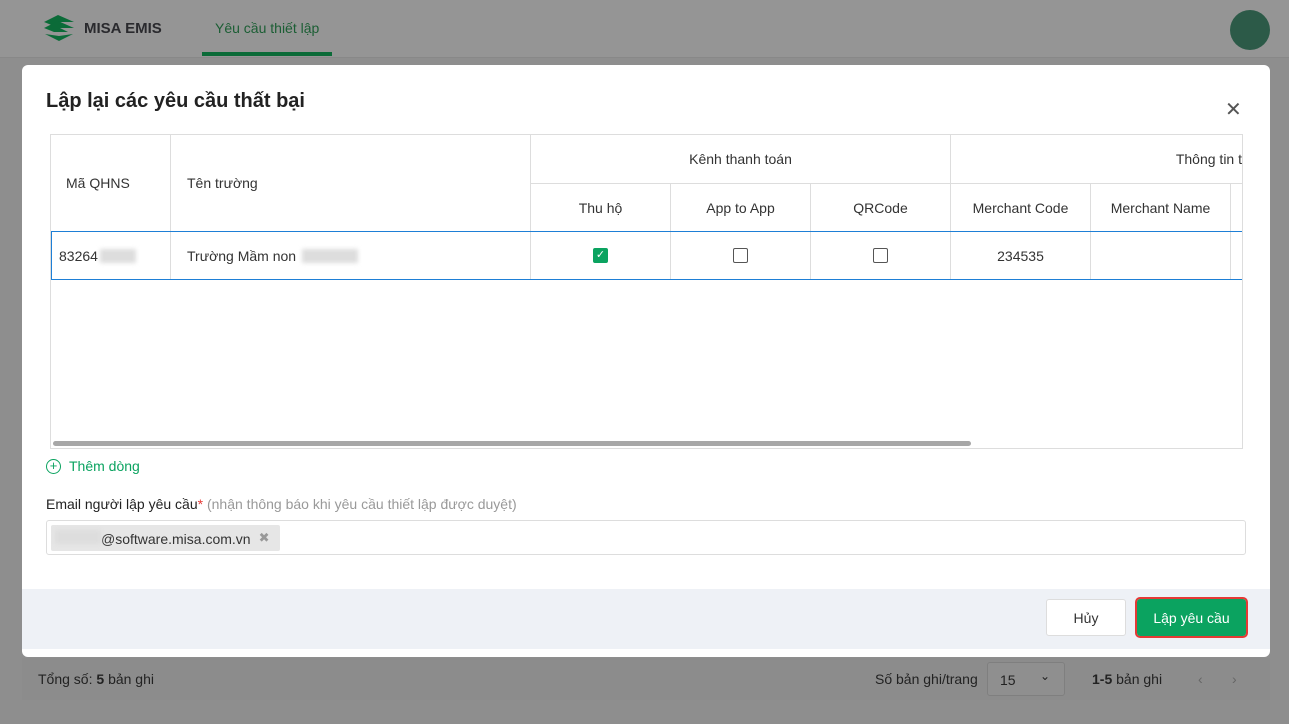 The width and height of the screenshot is (1289, 724). Describe the element at coordinates (1200, 679) in the screenshot. I see `prev-page-icon: ‹` at that location.